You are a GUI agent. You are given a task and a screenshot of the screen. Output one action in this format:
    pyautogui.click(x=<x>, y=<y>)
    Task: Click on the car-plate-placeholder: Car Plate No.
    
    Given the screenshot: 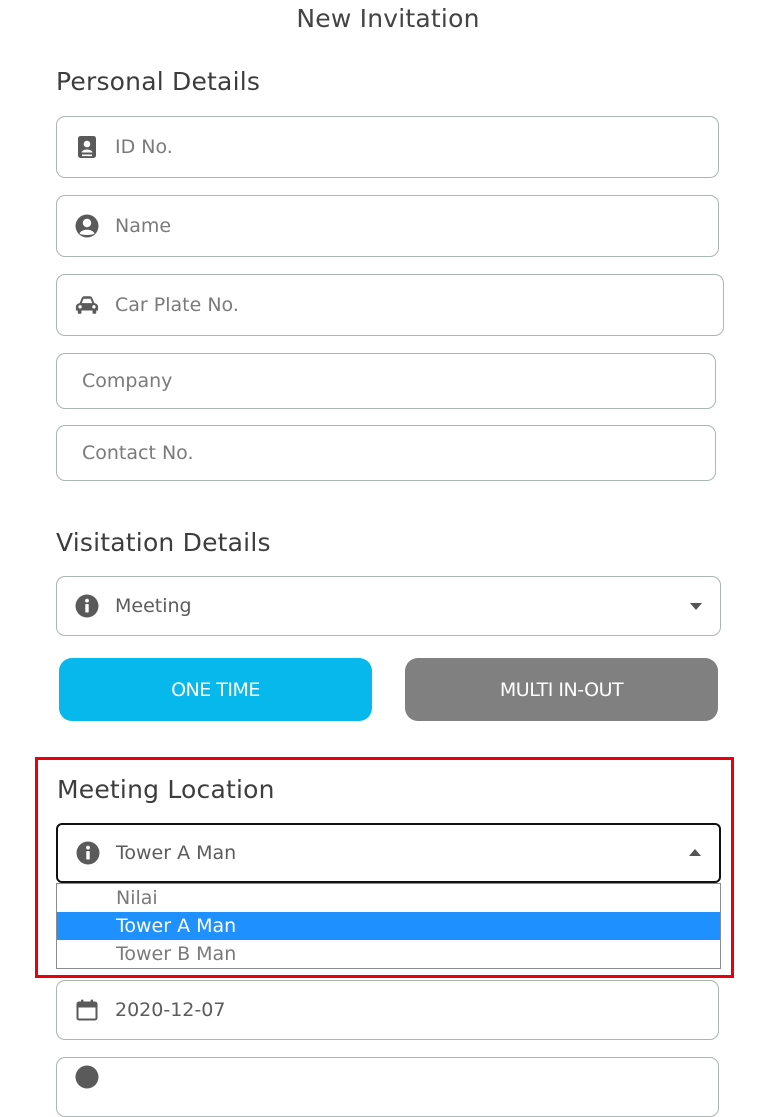 What is the action you would take?
    pyautogui.click(x=177, y=305)
    